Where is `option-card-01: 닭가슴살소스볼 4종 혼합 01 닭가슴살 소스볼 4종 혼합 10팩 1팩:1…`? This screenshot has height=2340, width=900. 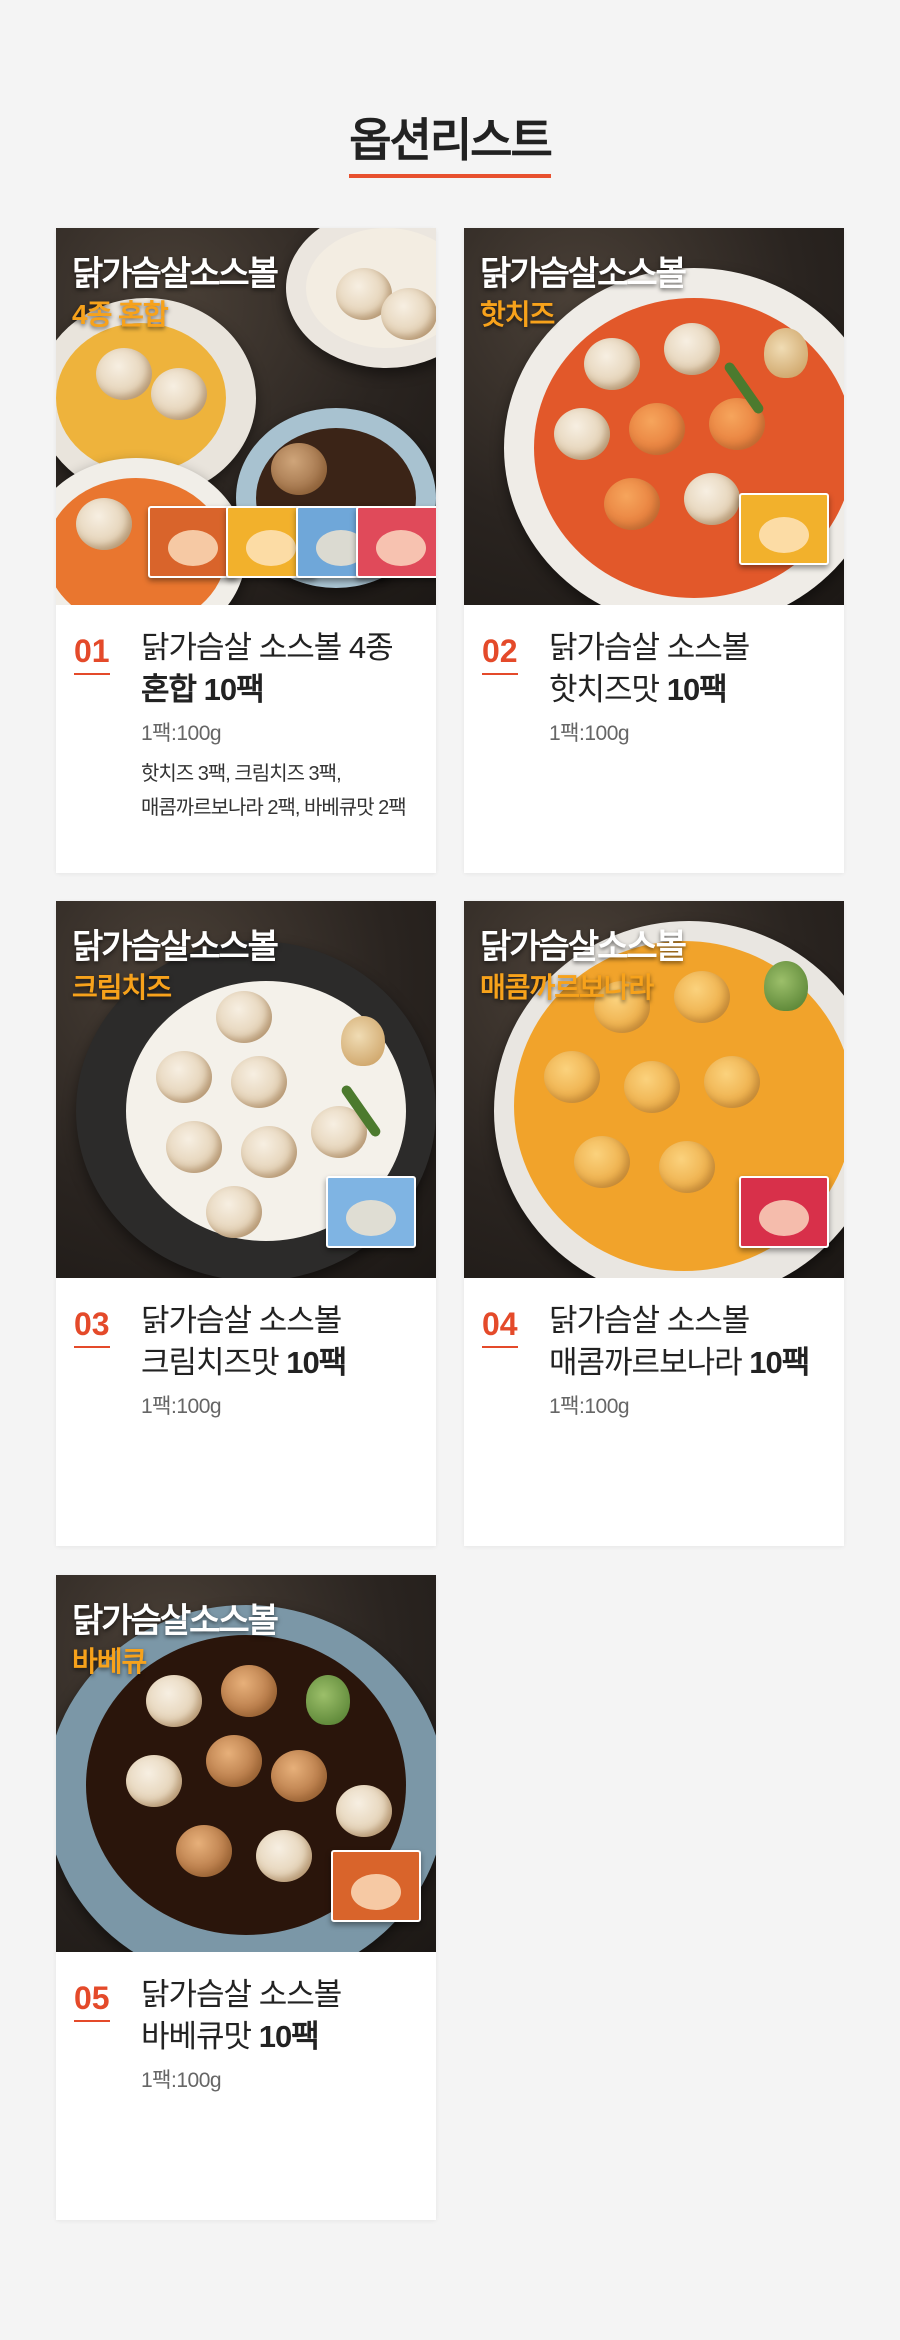
option-card-01: 닭가슴살소스볼 4종 혼합 01 닭가슴살 소스볼 4종 혼합 10팩 1팩:1… is located at coordinates (246, 550).